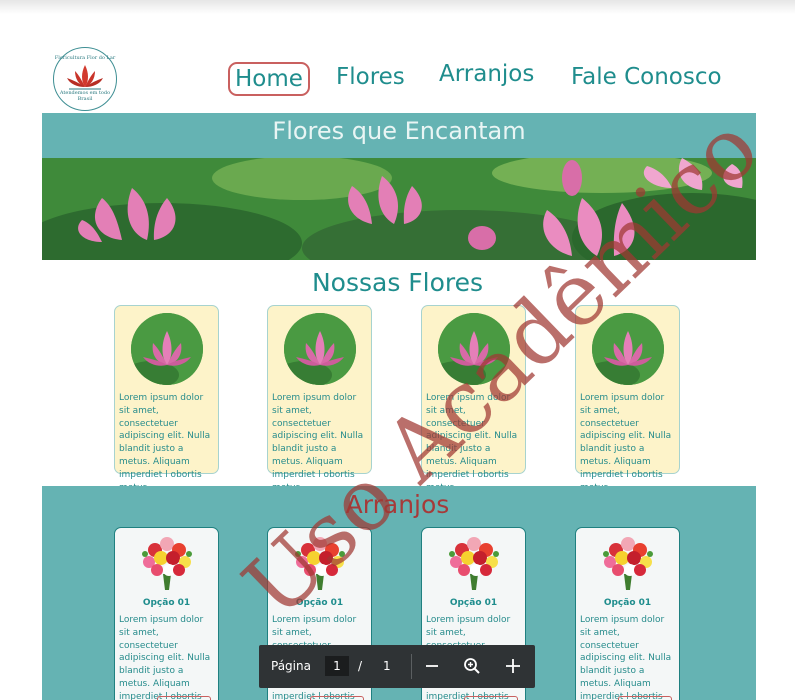 The height and width of the screenshot is (700, 795). Describe the element at coordinates (513, 666) in the screenshot. I see `plus-icon` at that location.